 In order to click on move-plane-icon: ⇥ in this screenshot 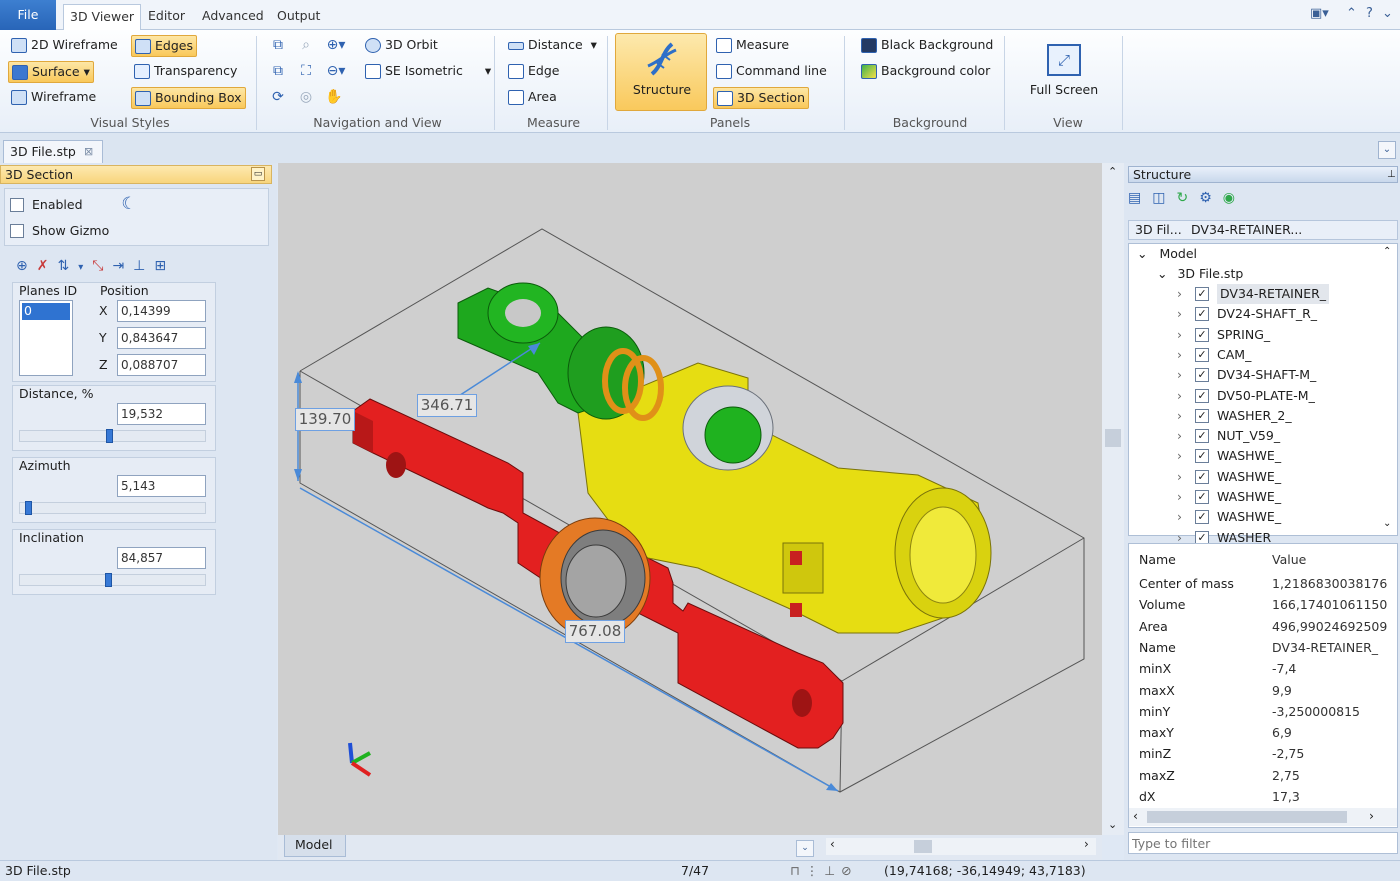, I will do `click(122, 266)`.